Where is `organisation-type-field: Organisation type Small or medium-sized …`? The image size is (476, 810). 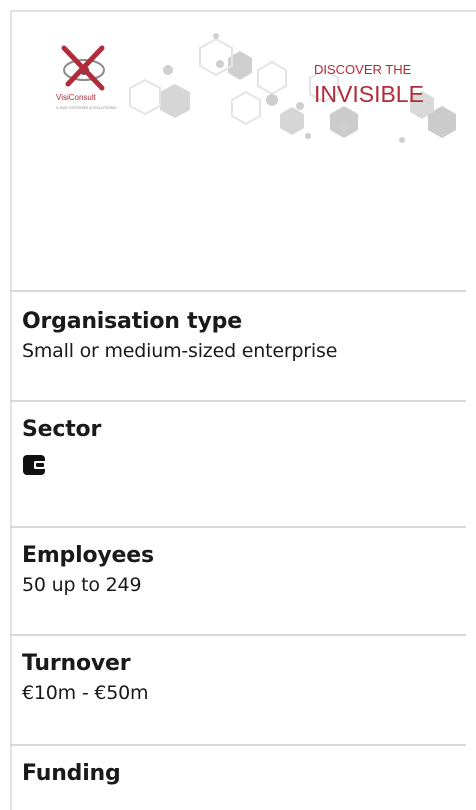
organisation-type-field: Organisation type Small or medium-sized … is located at coordinates (242, 336).